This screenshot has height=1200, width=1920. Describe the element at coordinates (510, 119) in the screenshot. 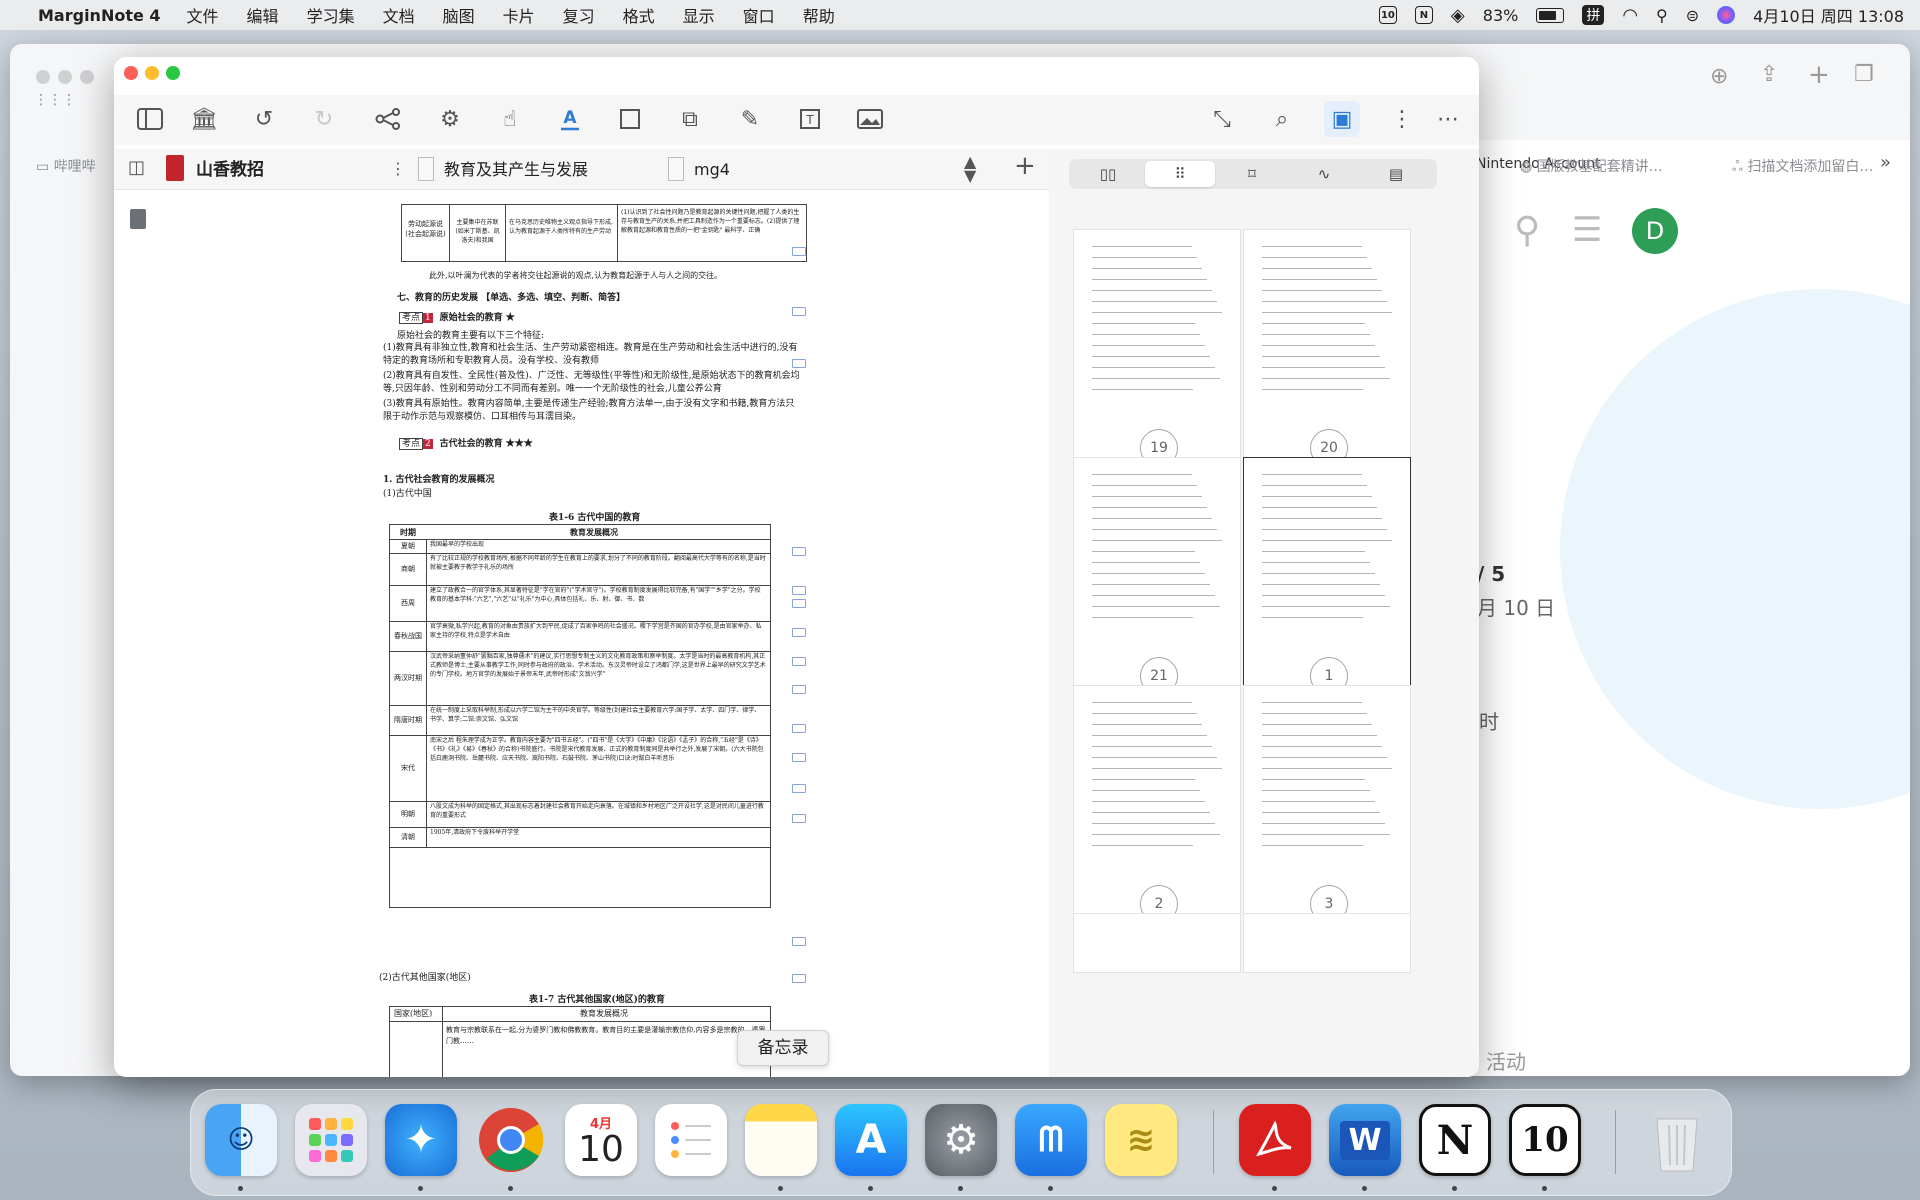

I see `hand-icon: ☝` at that location.